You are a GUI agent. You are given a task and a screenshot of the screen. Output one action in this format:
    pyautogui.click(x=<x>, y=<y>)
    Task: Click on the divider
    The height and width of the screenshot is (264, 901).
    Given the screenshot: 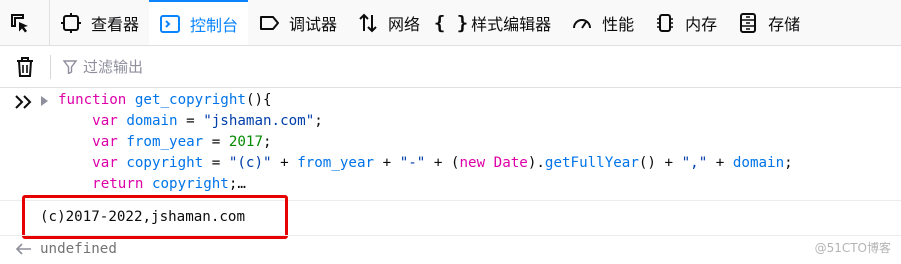 What is the action you would take?
    pyautogui.click(x=50, y=66)
    